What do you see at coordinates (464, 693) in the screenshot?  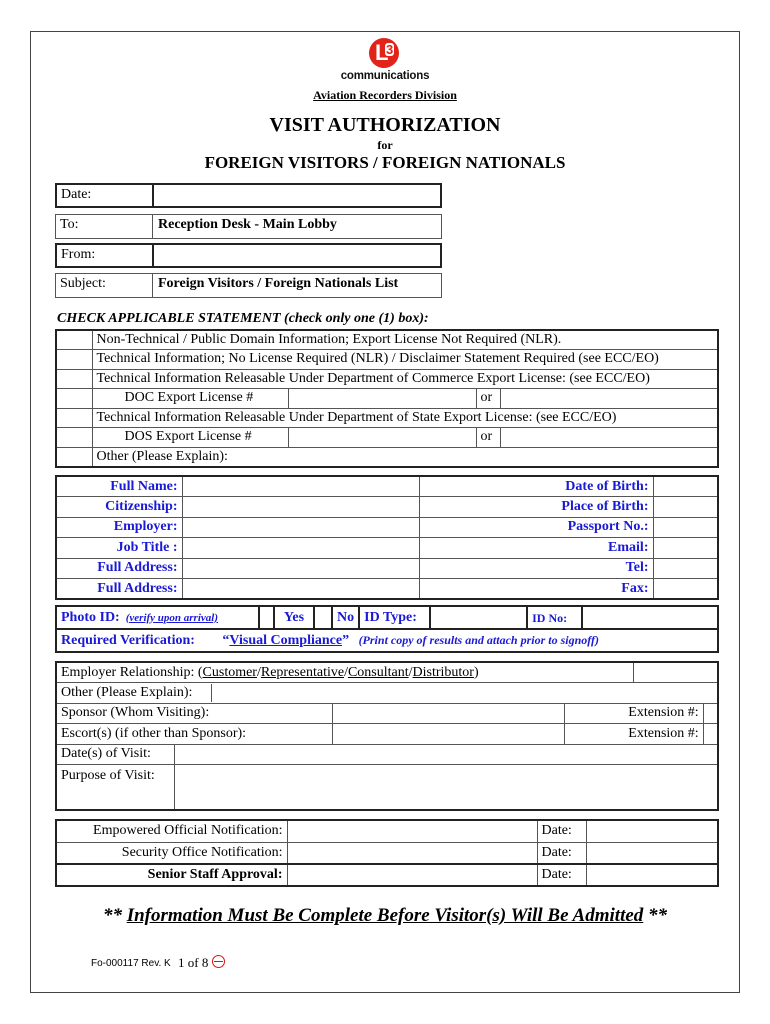 I see `other-field` at bounding box center [464, 693].